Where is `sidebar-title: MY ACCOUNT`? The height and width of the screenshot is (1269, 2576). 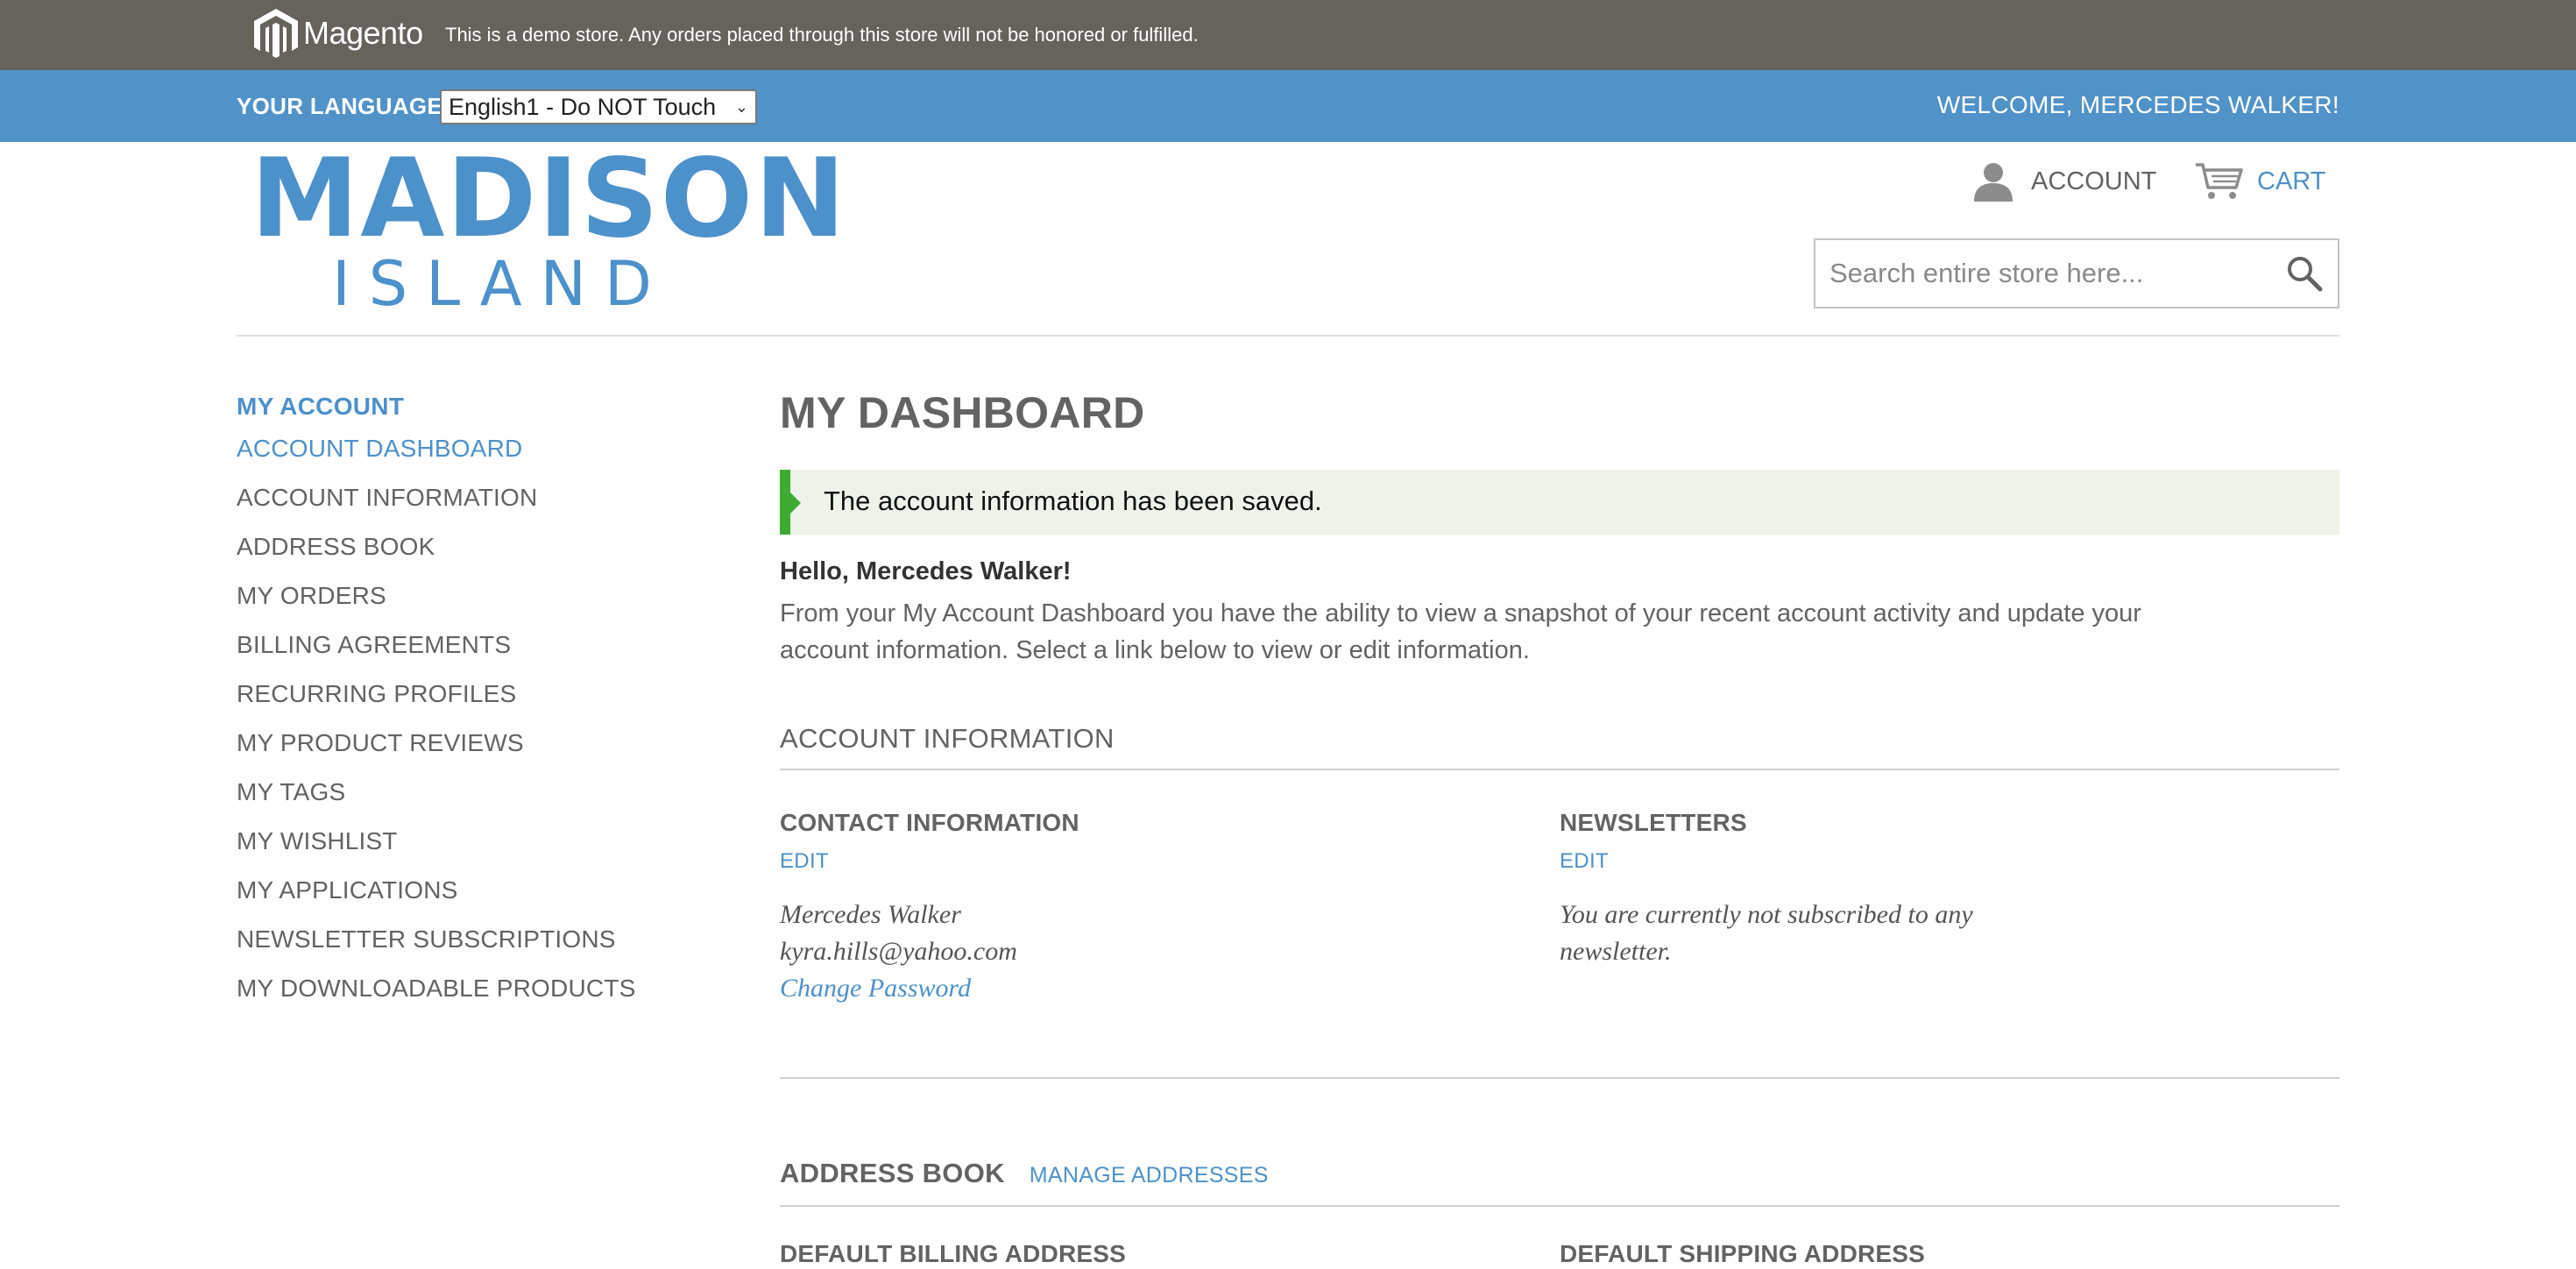
sidebar-title: MY ACCOUNT is located at coordinates (321, 406).